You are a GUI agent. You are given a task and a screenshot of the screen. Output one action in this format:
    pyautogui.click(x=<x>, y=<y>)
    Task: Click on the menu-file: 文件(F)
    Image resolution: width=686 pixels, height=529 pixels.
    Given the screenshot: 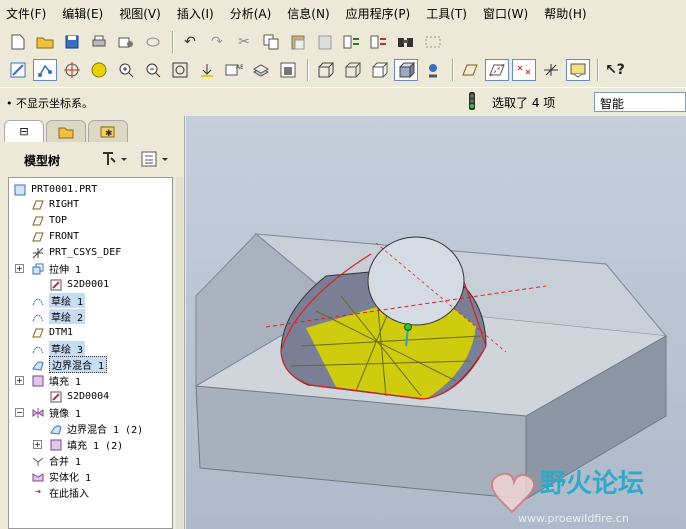 What is the action you would take?
    pyautogui.click(x=26, y=13)
    